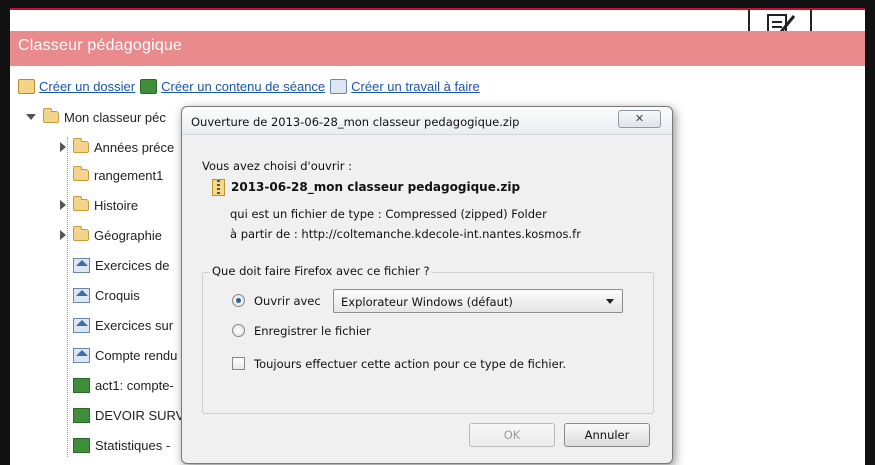 The image size is (875, 465). I want to click on tree-item-geographie: Géographie, so click(111, 235).